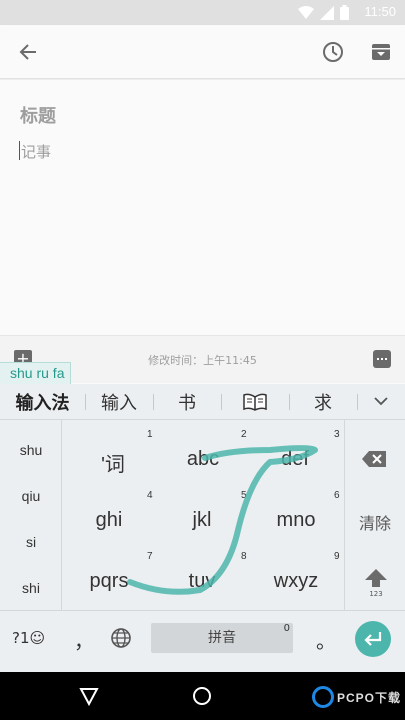 This screenshot has height=720, width=405. I want to click on keyboard-bottom-row: ?1☺ ， 拼音 0 。, so click(202, 641).